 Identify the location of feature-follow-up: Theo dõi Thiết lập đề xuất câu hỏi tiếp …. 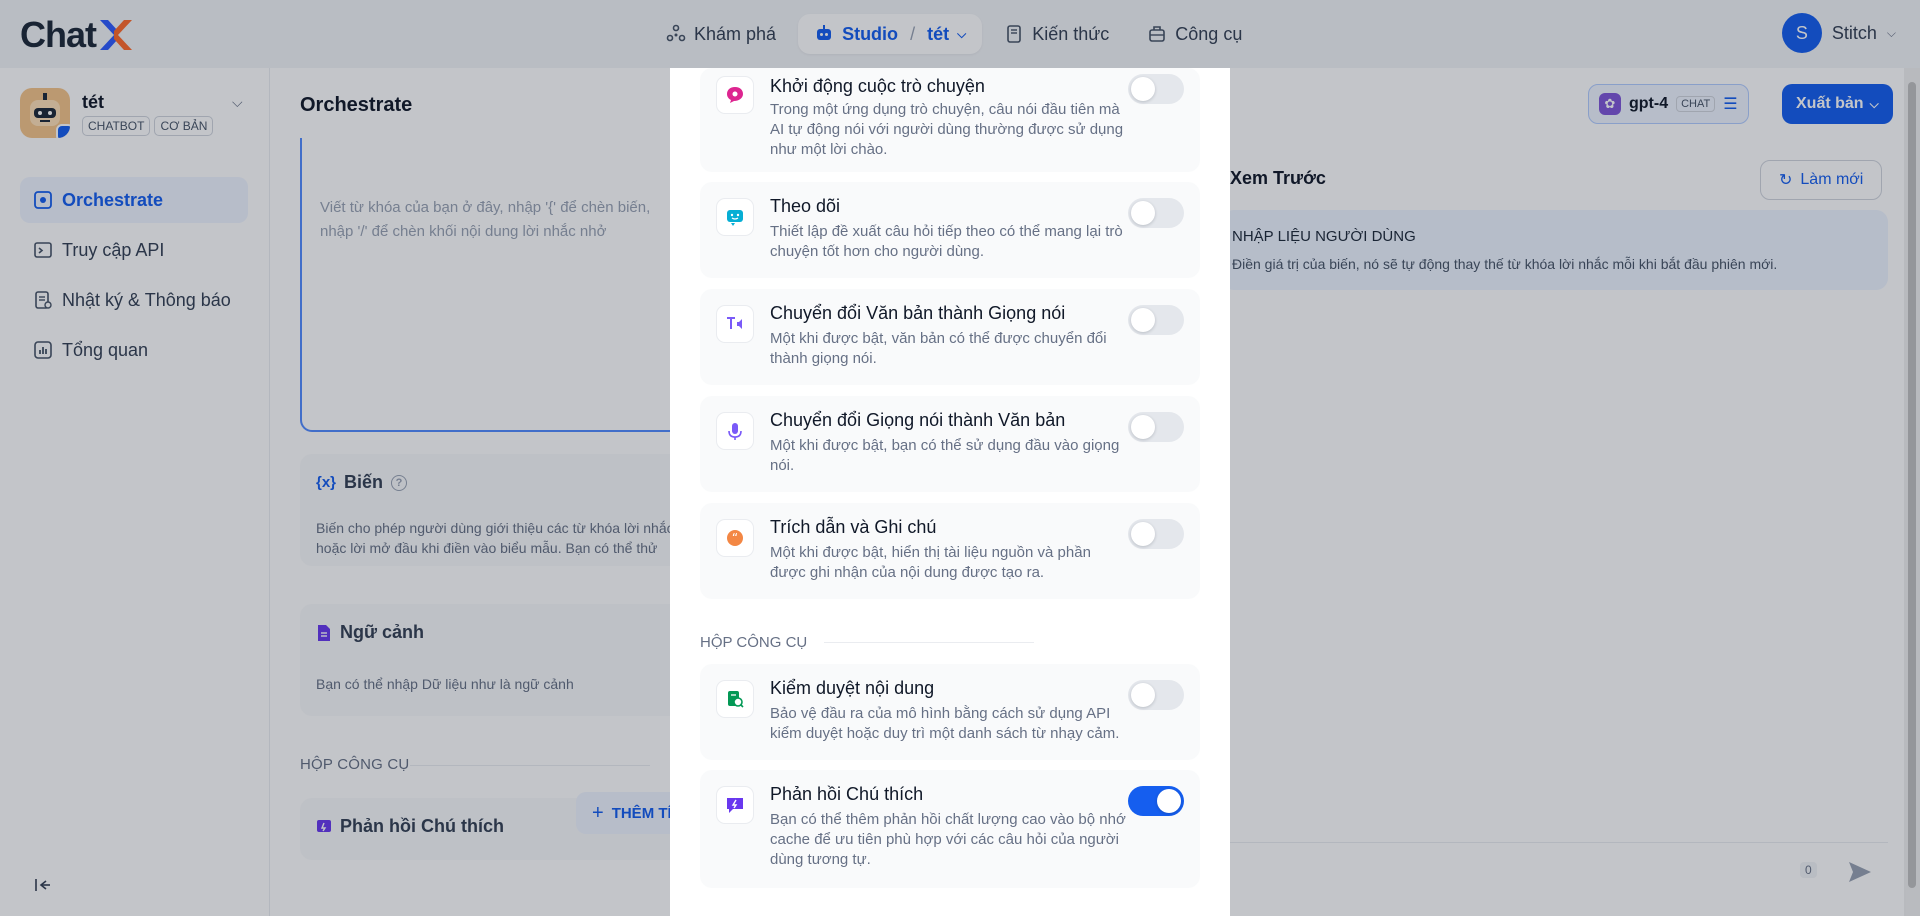
(950, 230).